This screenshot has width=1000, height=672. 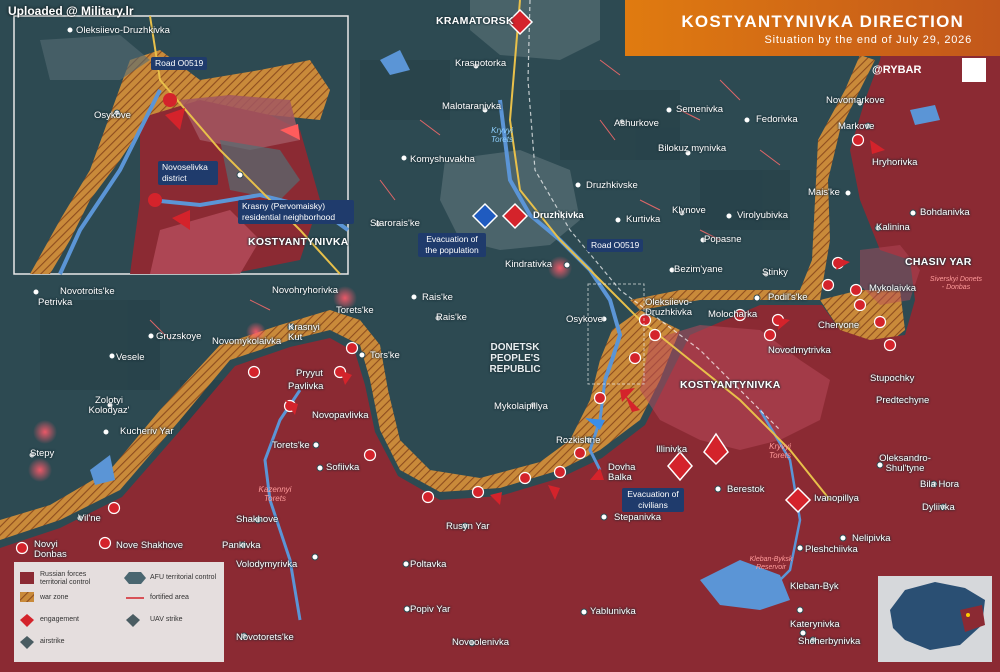 I want to click on place-label: Osykove, so click(x=584, y=319).